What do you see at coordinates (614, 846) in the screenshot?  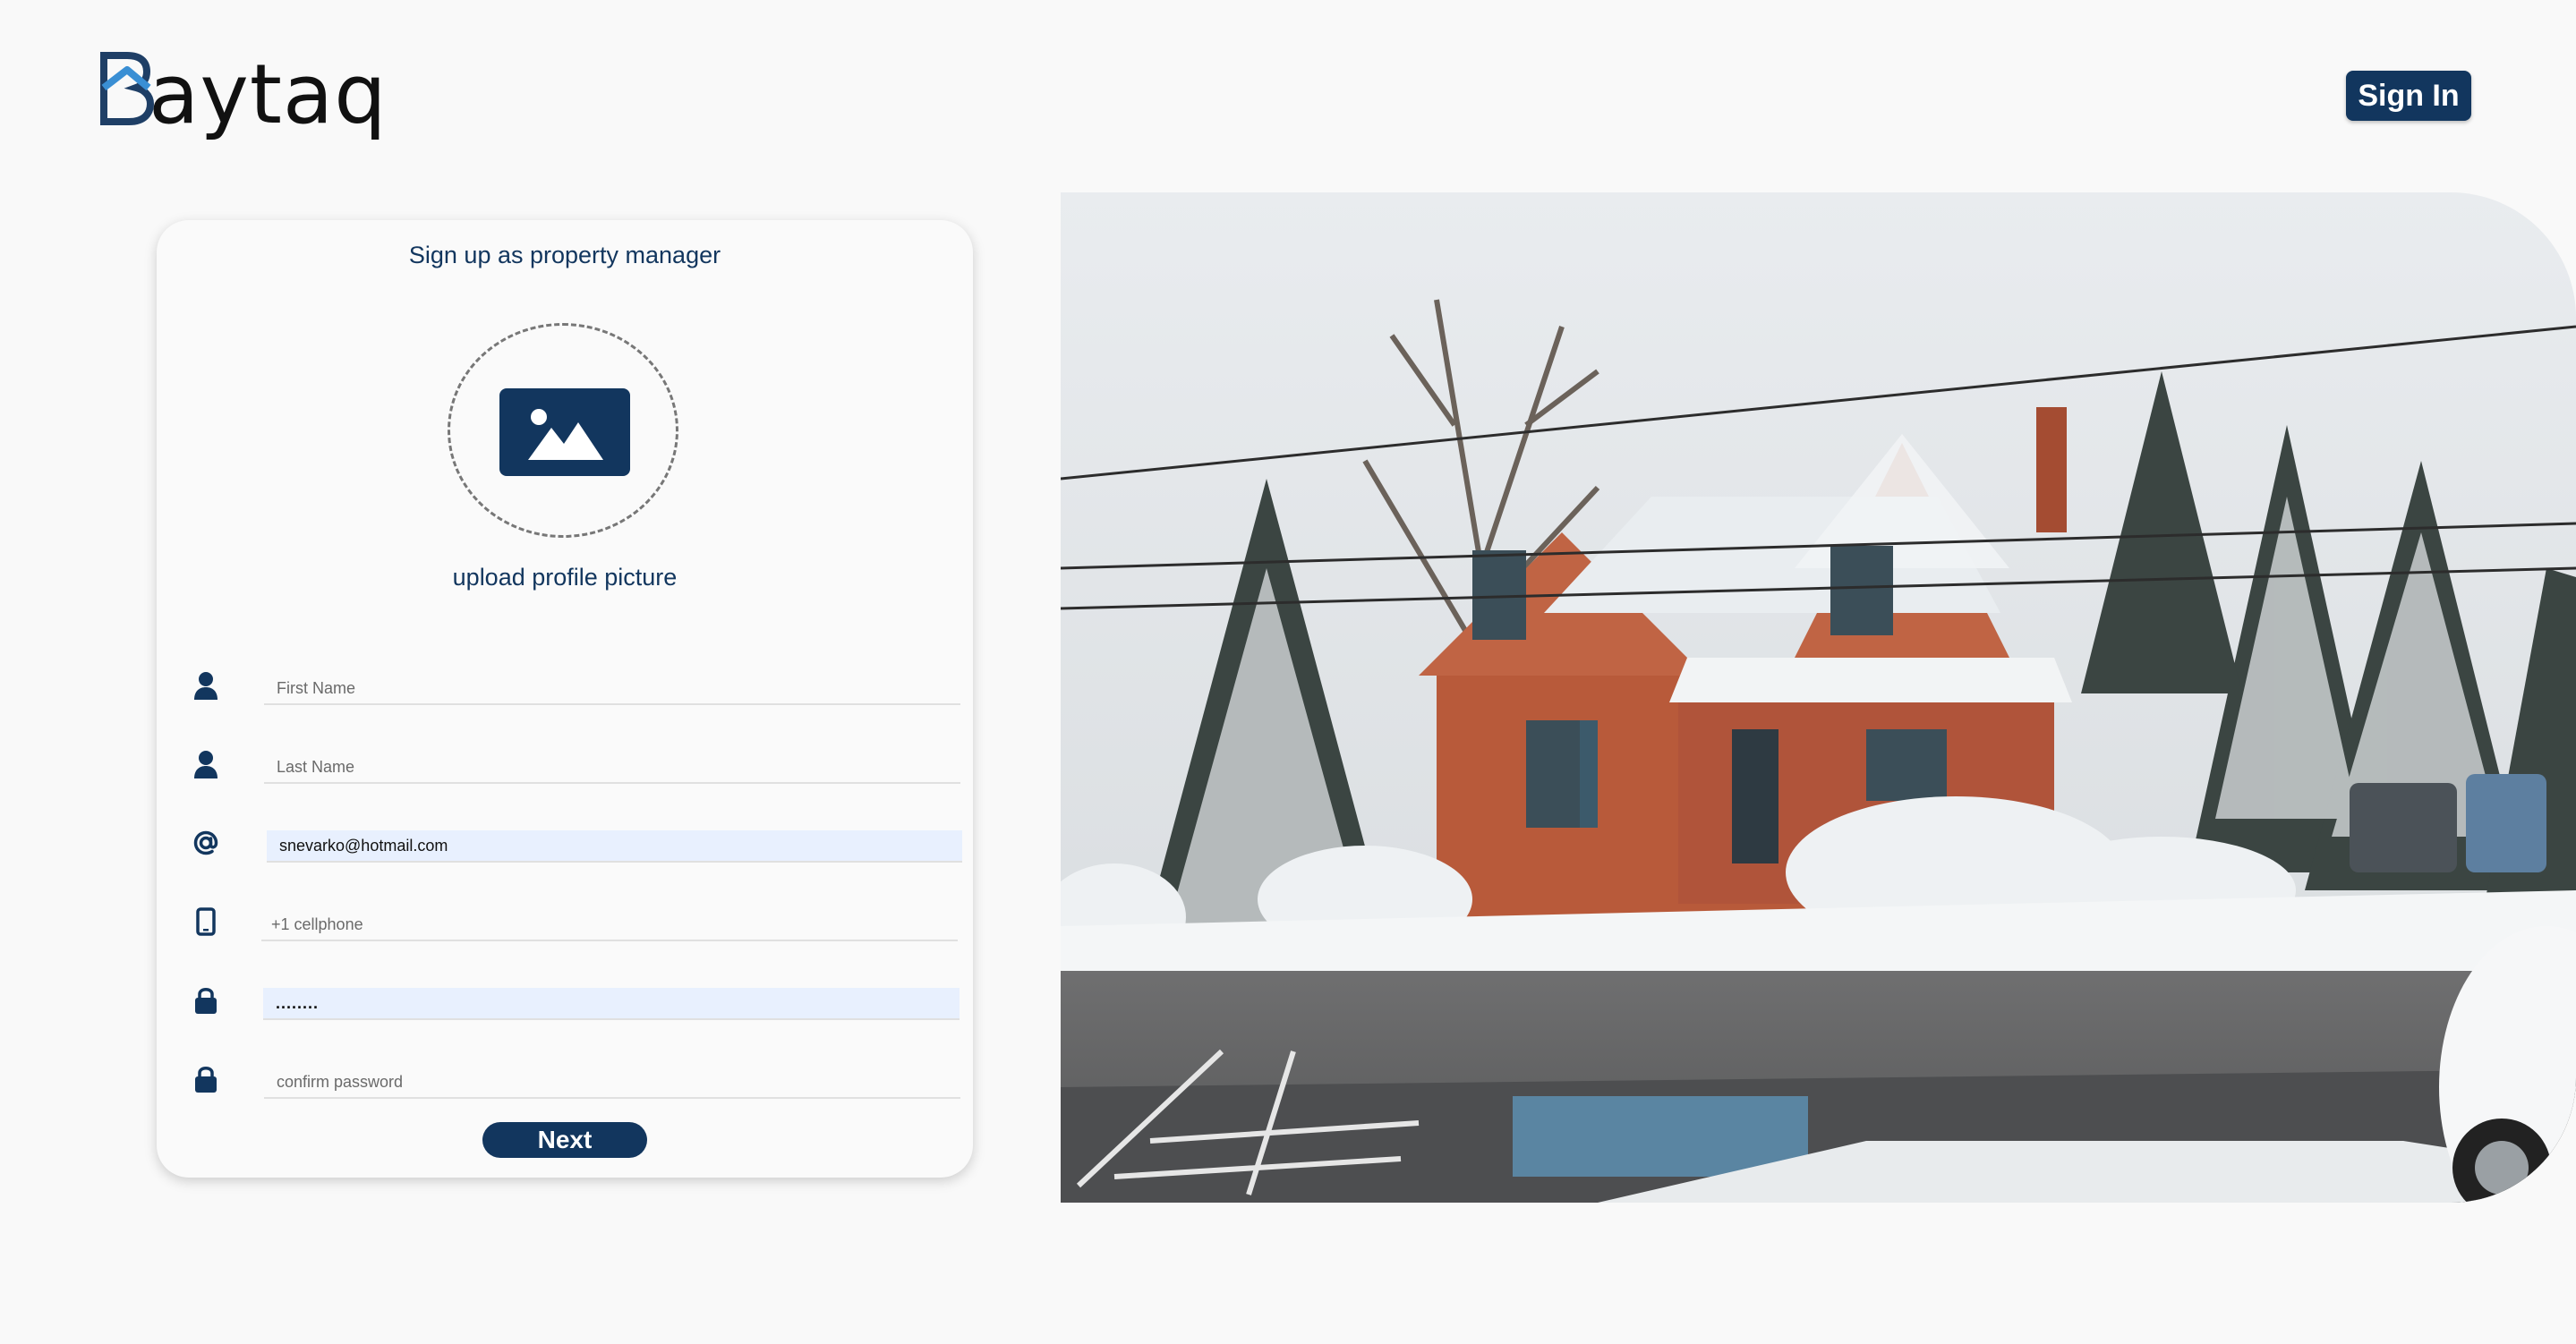 I see `email-input` at bounding box center [614, 846].